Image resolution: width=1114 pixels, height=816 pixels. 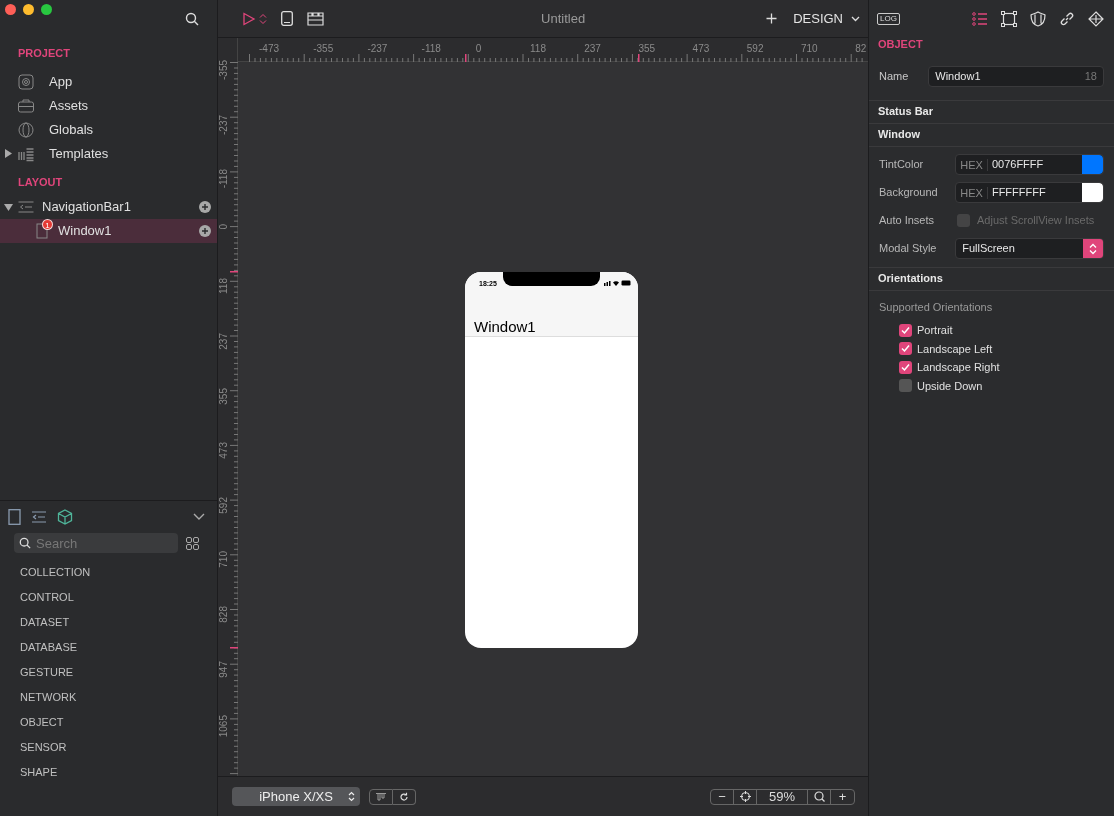 What do you see at coordinates (1036, 221) in the screenshot?
I see `checkbox-label: Adjust ScrollView Insets` at bounding box center [1036, 221].